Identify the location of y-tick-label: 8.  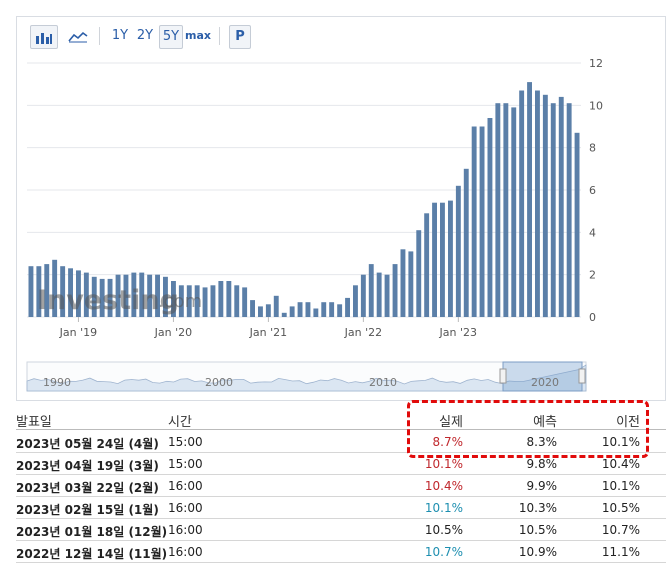
(592, 148).